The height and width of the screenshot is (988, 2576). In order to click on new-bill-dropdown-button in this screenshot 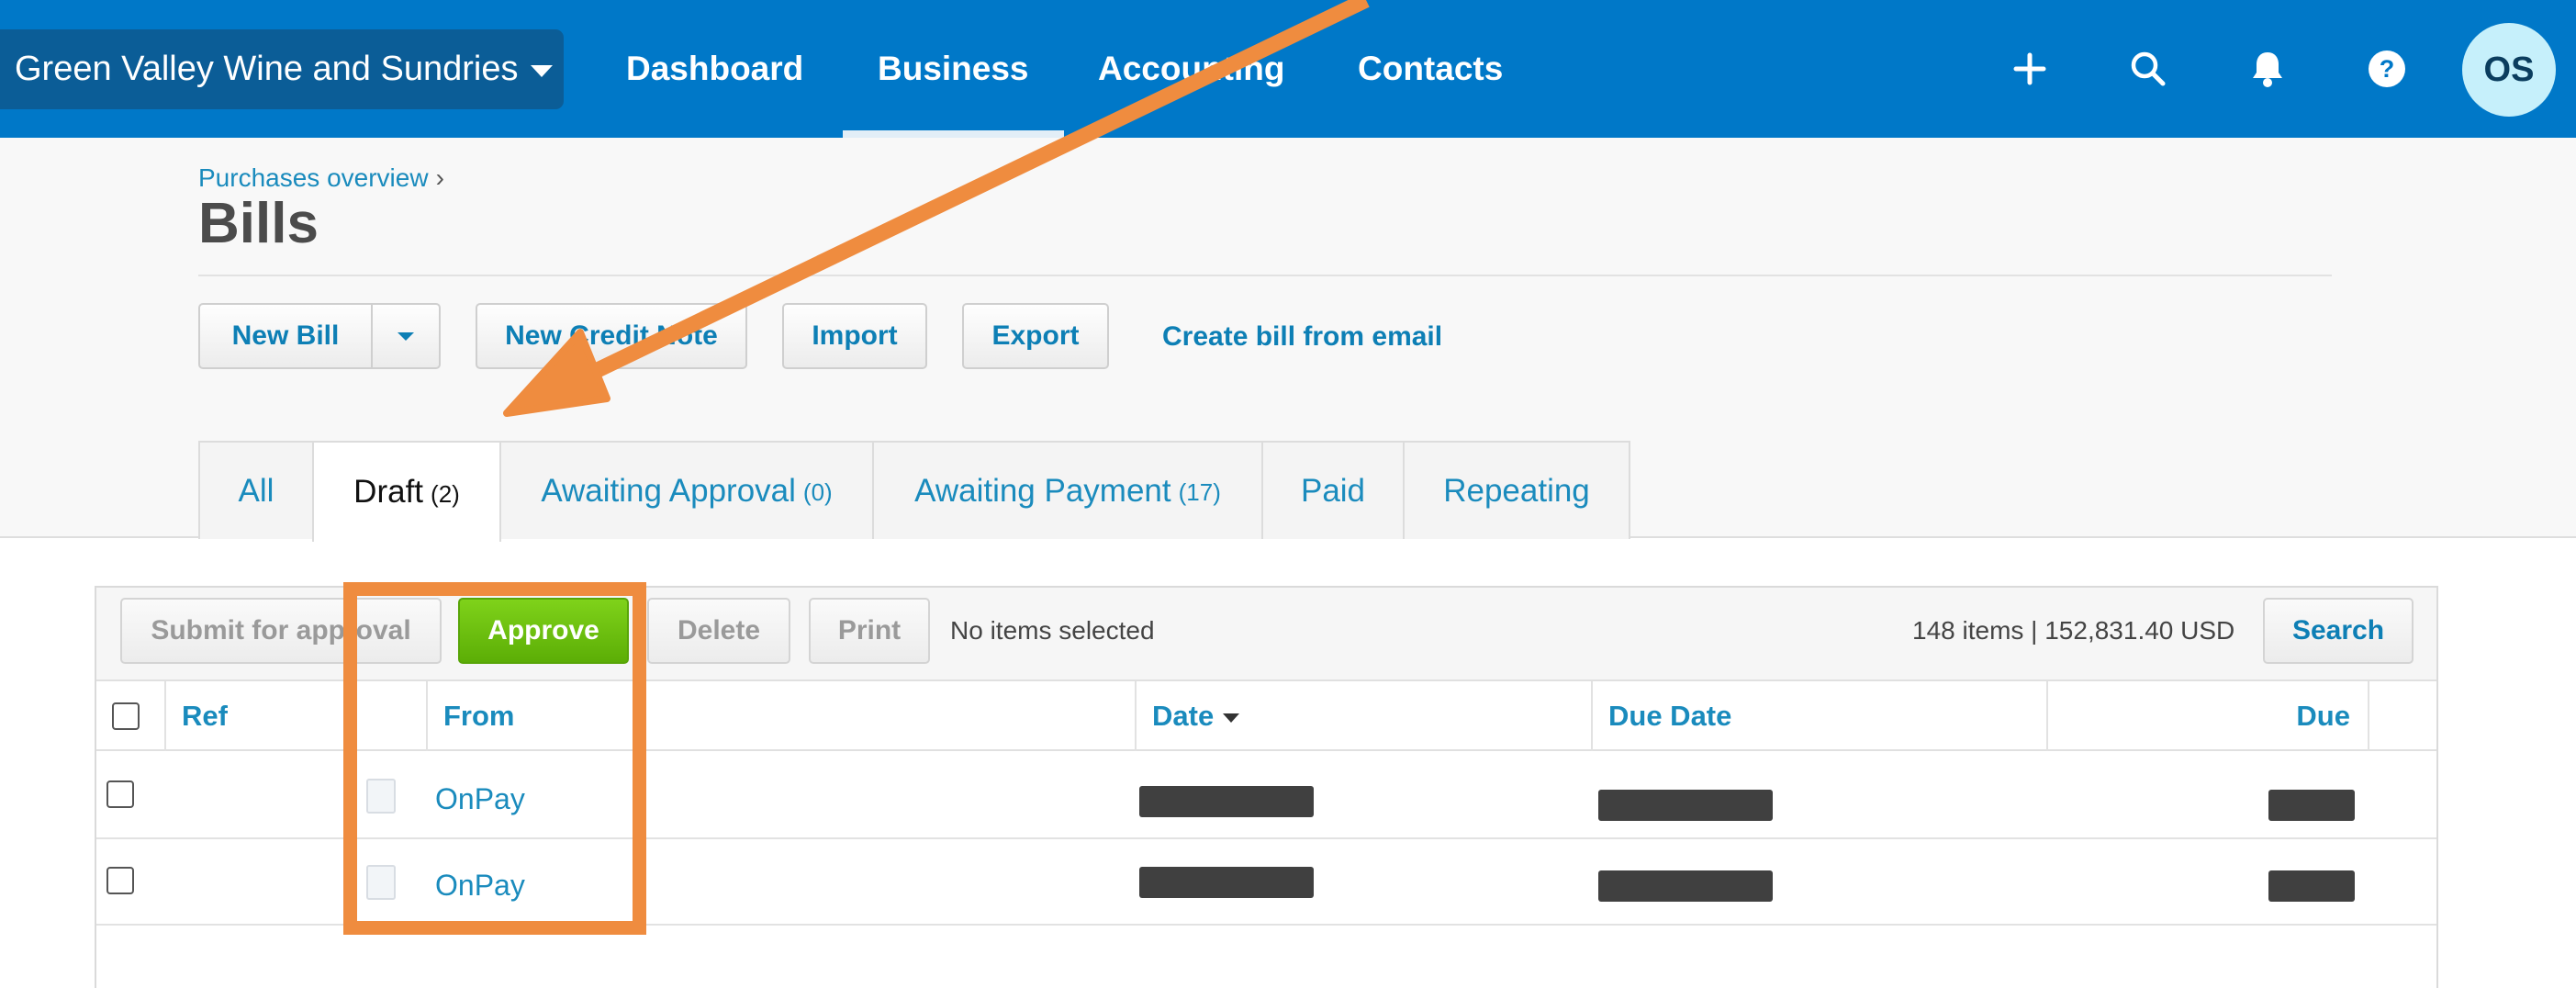, I will do `click(406, 336)`.